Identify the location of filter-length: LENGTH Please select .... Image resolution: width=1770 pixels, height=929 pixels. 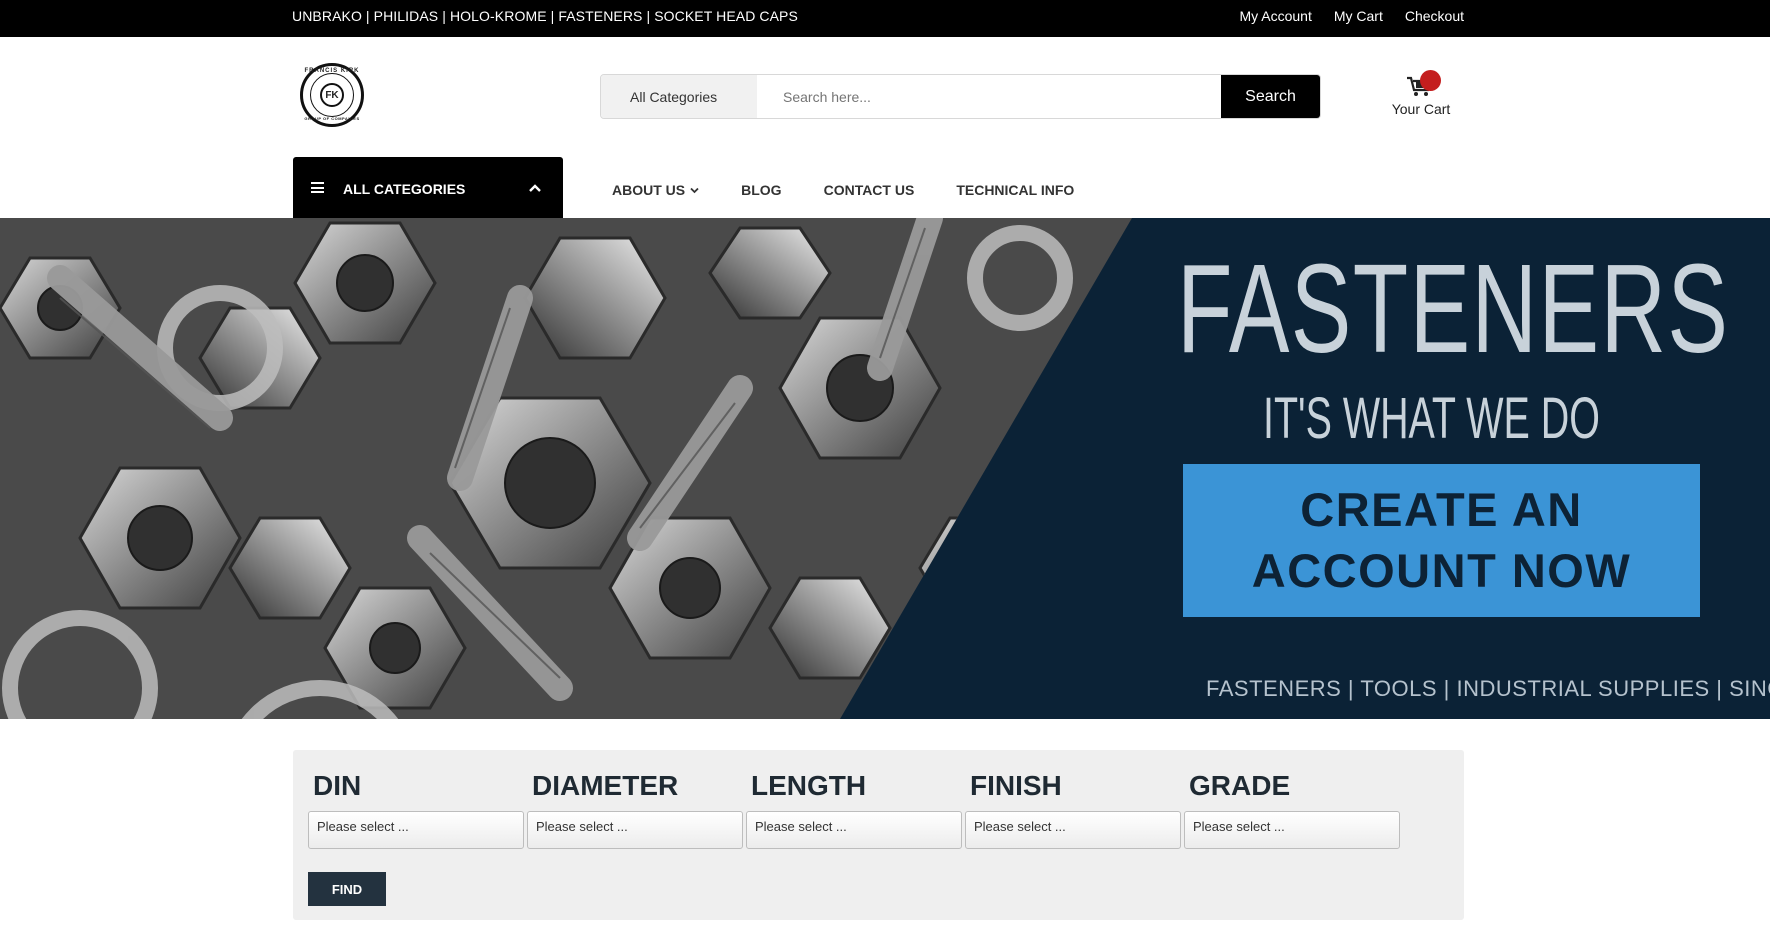
(854, 809).